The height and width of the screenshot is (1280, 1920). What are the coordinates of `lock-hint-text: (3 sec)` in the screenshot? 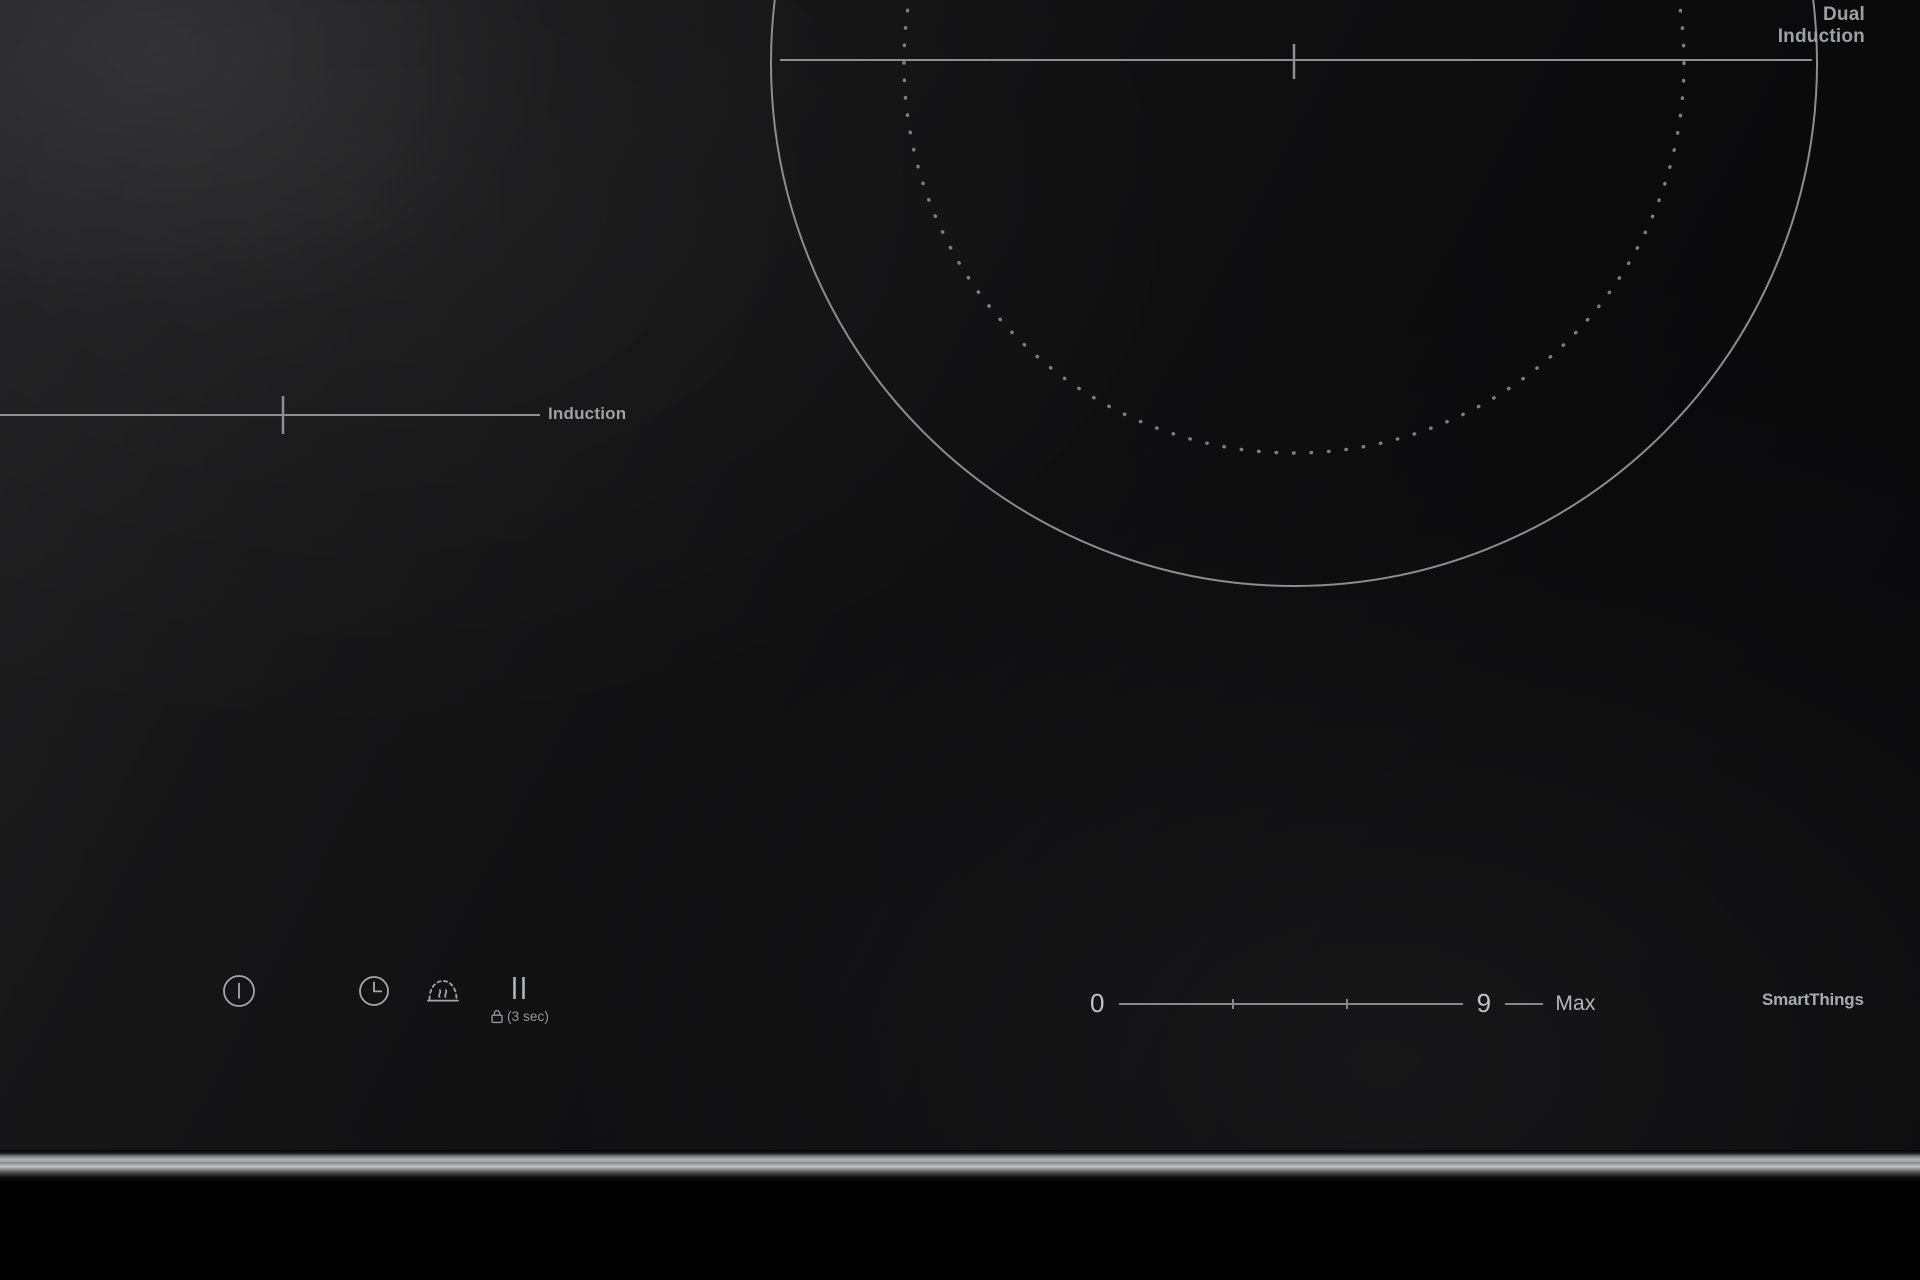 It's located at (528, 1016).